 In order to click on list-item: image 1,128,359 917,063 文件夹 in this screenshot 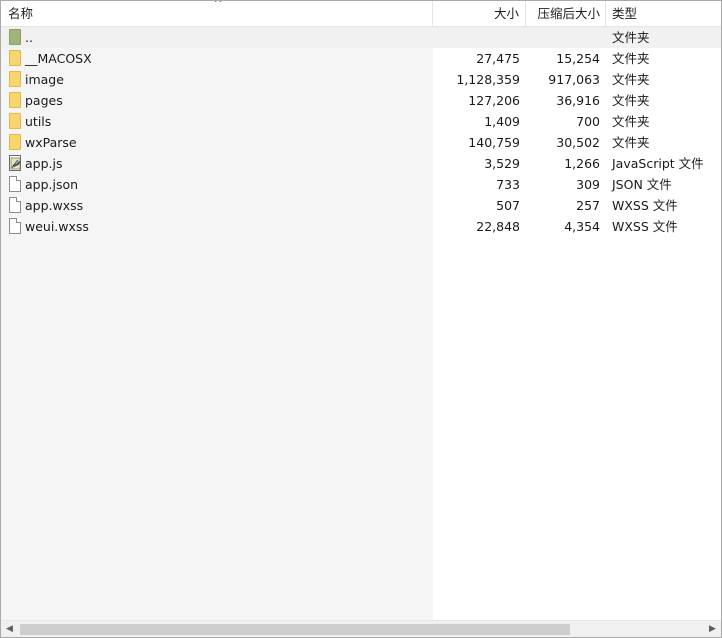, I will do `click(361, 79)`.